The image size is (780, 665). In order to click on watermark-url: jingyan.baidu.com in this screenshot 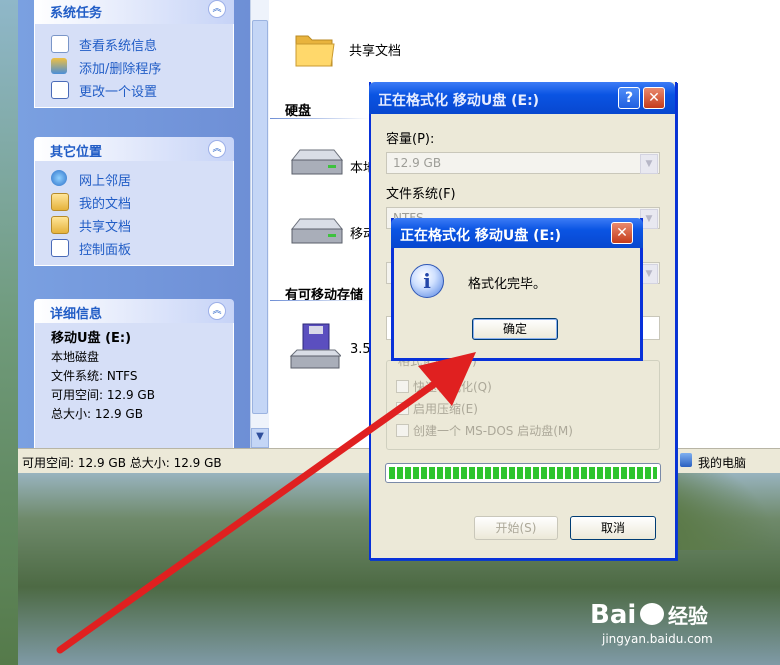, I will do `click(657, 639)`.